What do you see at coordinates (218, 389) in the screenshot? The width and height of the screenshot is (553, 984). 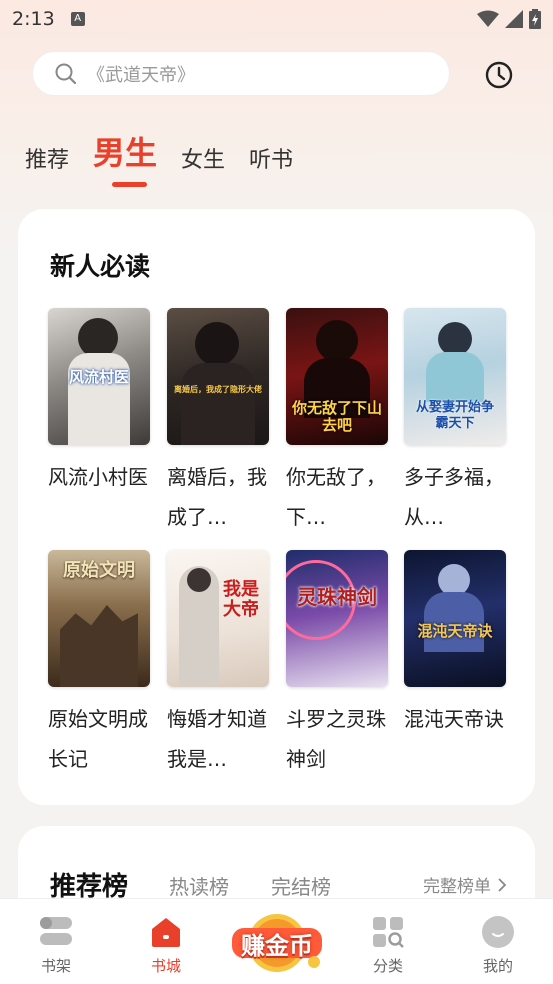 I see `cover-title: 离婚后，我成了隐形大佬` at bounding box center [218, 389].